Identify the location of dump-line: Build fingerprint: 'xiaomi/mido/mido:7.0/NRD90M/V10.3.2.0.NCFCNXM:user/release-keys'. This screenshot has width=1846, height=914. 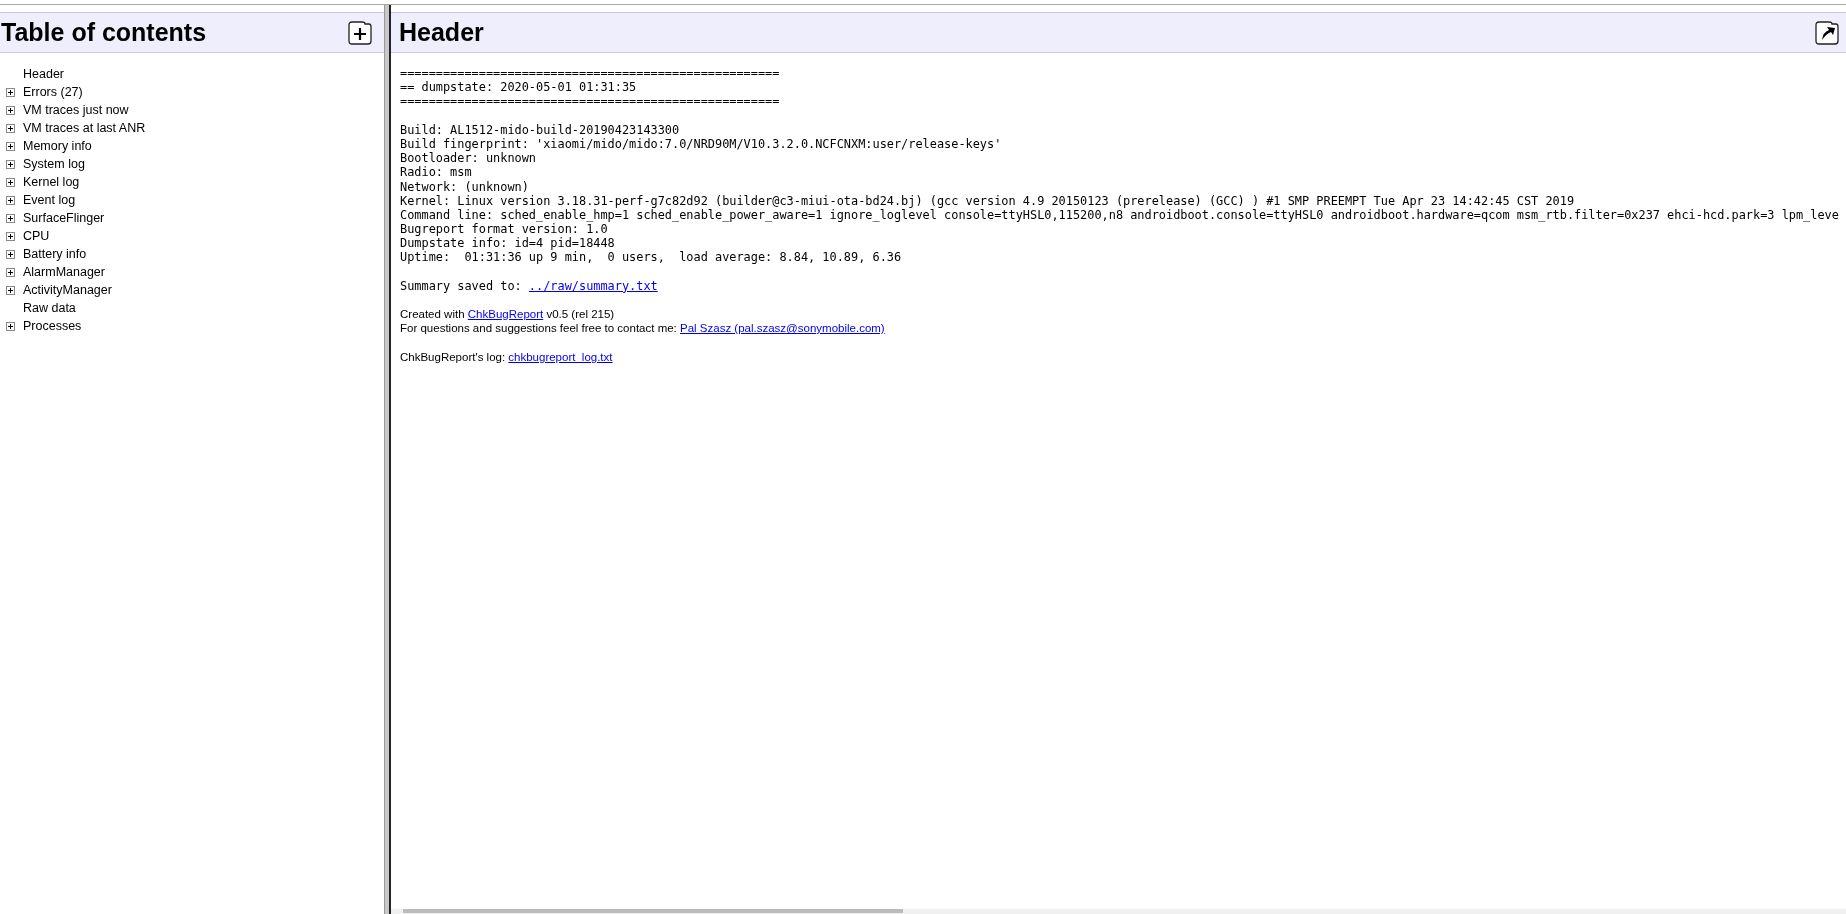
(701, 144).